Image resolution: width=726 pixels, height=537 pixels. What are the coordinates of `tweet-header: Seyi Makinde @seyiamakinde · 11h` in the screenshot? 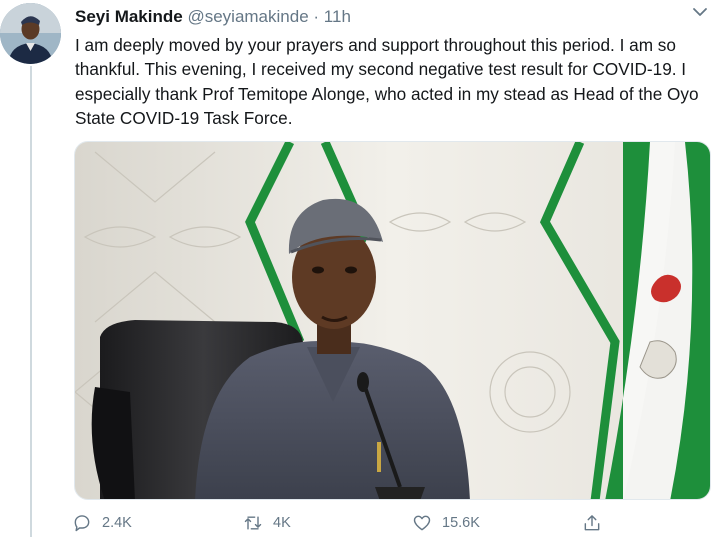 It's located at (385, 18).